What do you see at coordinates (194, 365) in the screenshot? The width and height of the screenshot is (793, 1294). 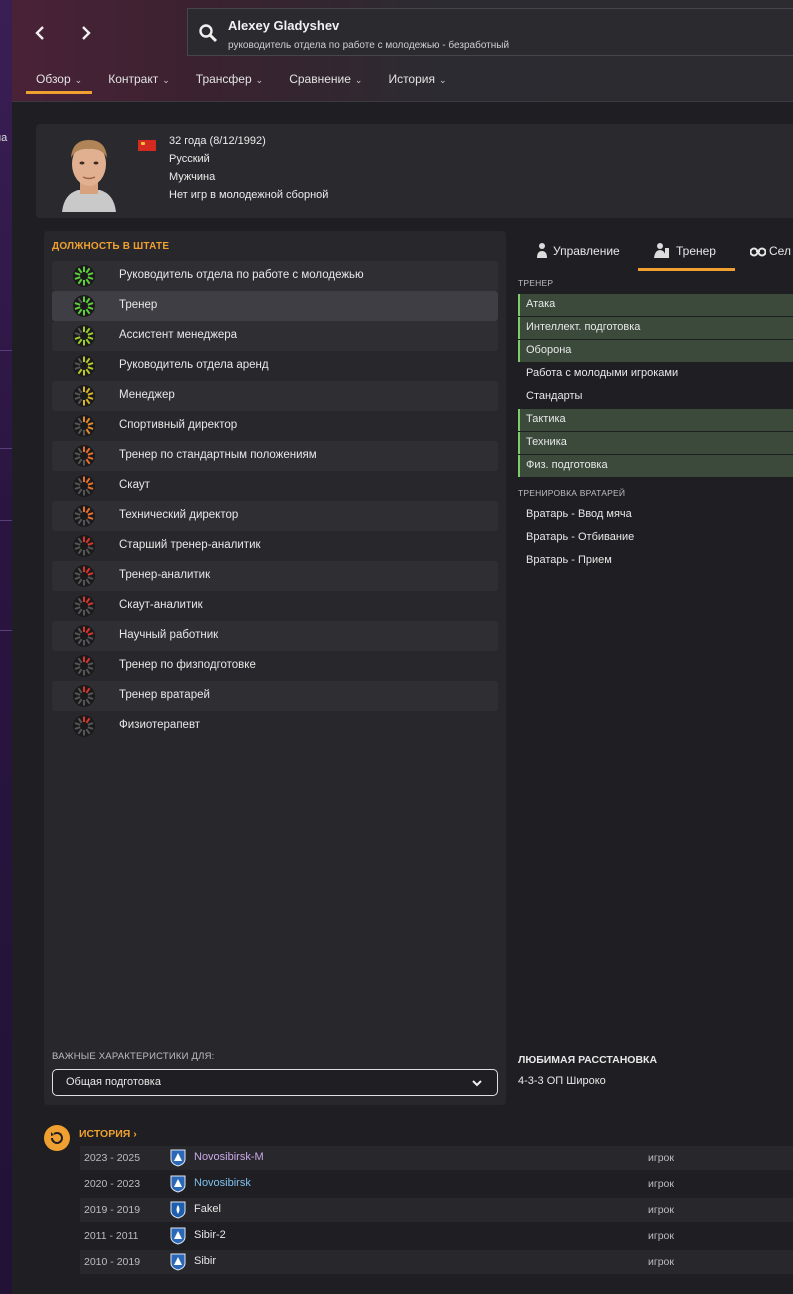 I see `role-label: Руководитель отдела аренд` at bounding box center [194, 365].